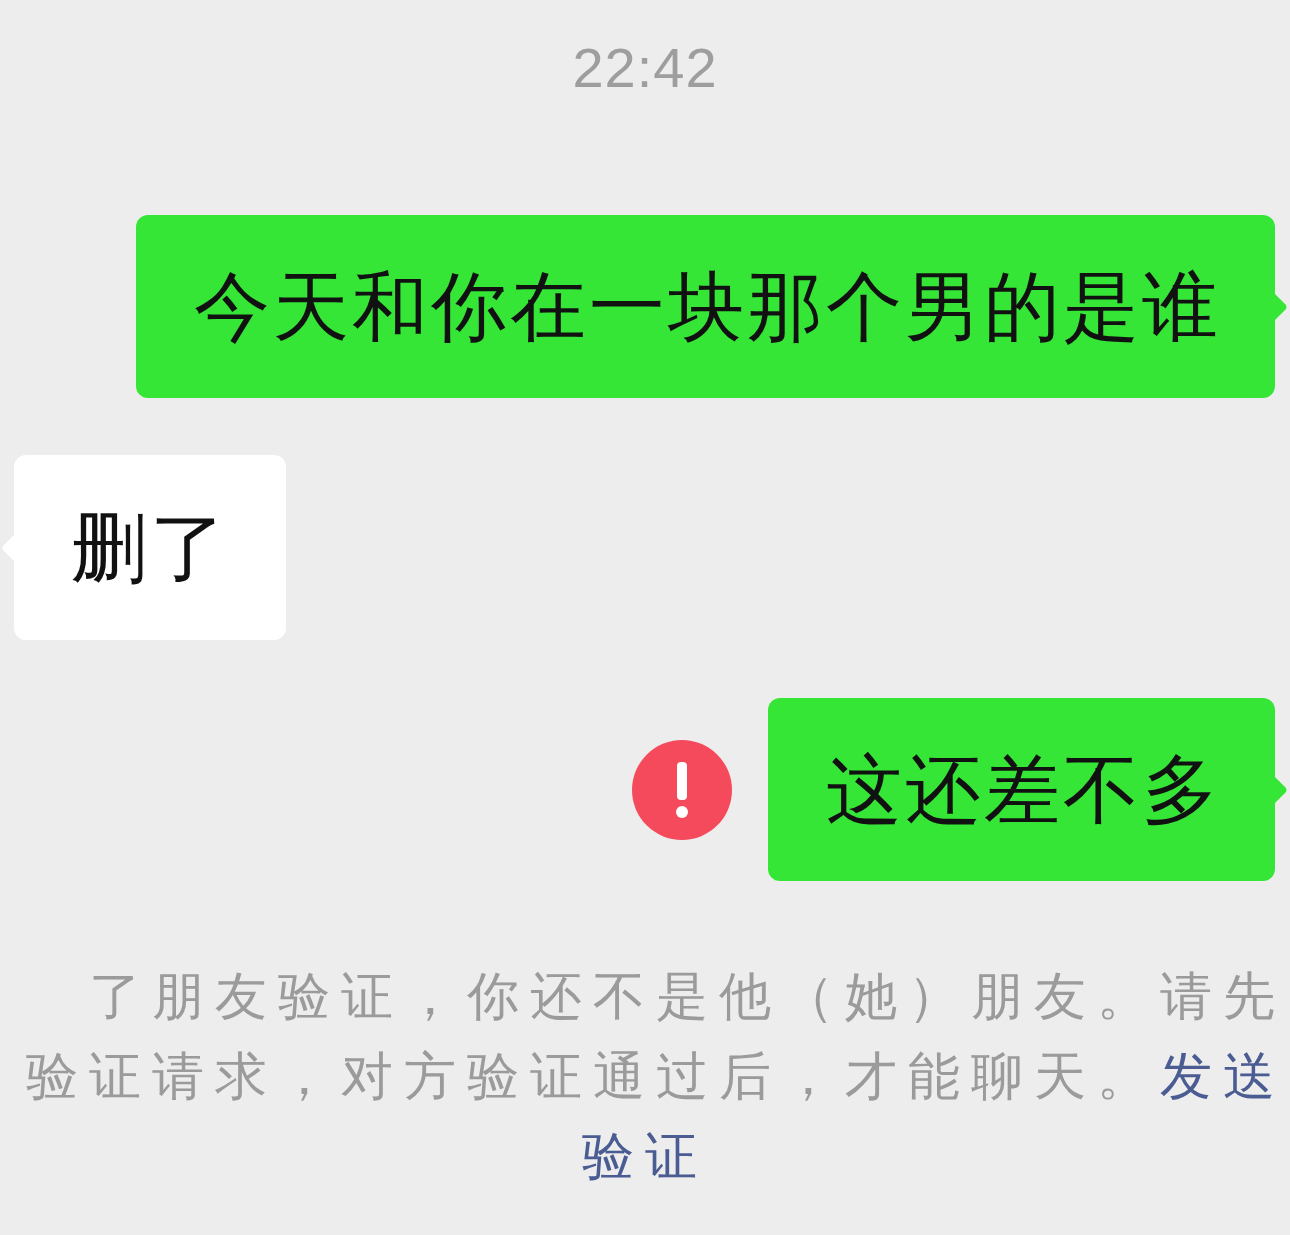  What do you see at coordinates (645, 68) in the screenshot?
I see `timestamp: 22:42` at bounding box center [645, 68].